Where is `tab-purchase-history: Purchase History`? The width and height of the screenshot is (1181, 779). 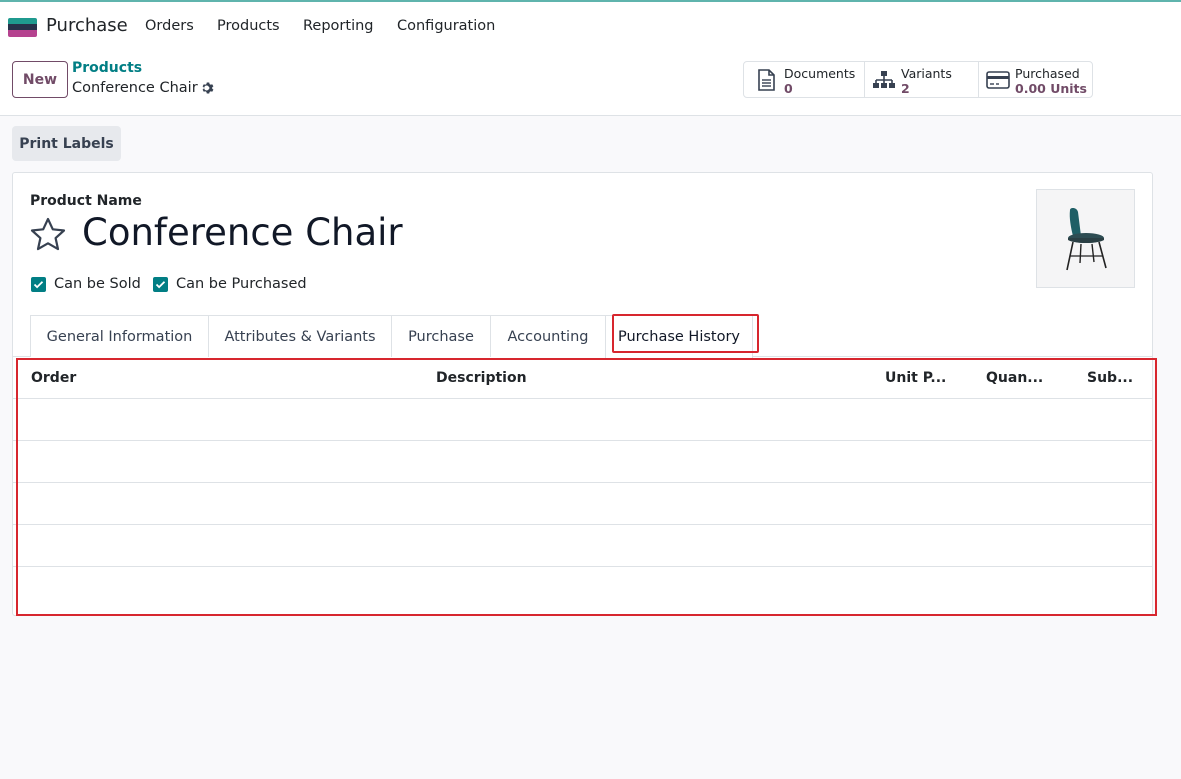 tab-purchase-history: Purchase History is located at coordinates (679, 336).